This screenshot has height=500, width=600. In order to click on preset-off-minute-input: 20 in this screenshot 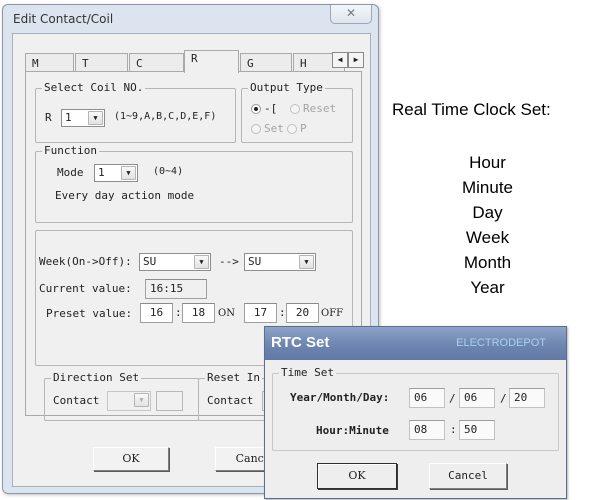, I will do `click(302, 313)`.